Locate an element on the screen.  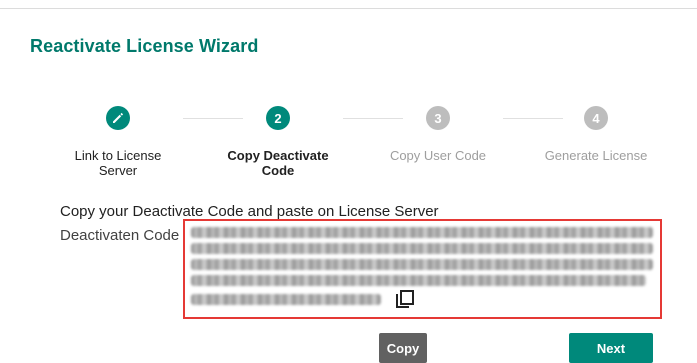
step-3-indicator: 3 is located at coordinates (438, 118).